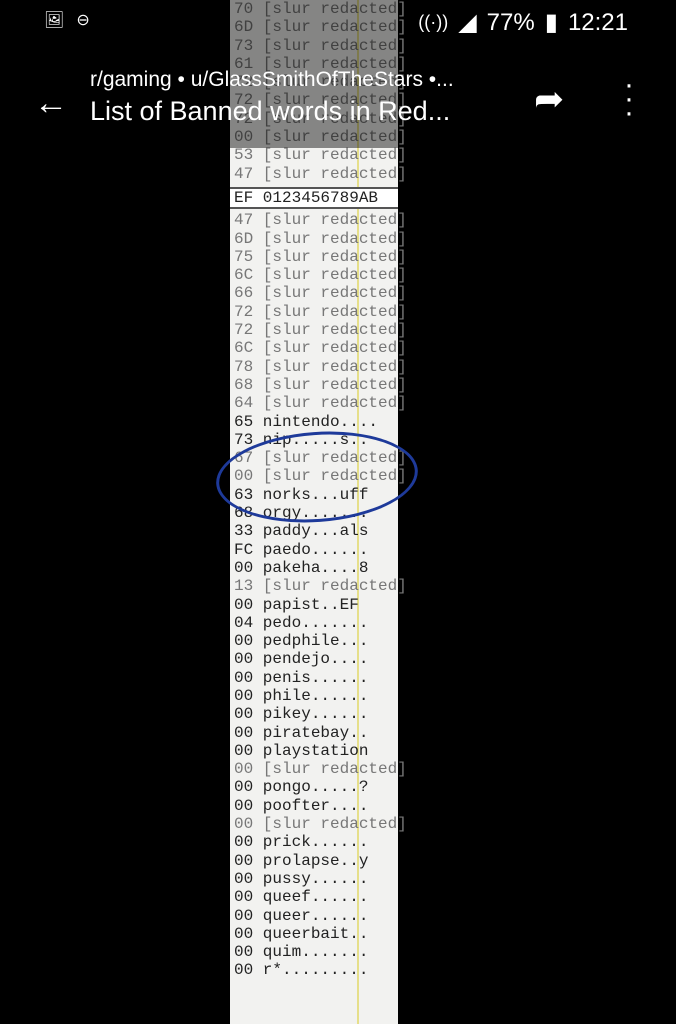 The image size is (676, 1024). What do you see at coordinates (597, 22) in the screenshot?
I see `clock: 12:21` at bounding box center [597, 22].